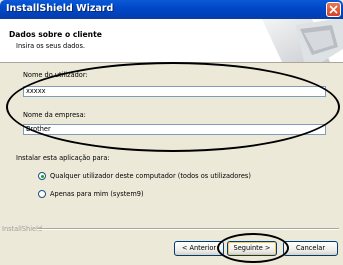 This screenshot has height=265, width=343. Describe the element at coordinates (50, 46) in the screenshot. I see `page-subtitle: Insira os seus dados.` at that location.